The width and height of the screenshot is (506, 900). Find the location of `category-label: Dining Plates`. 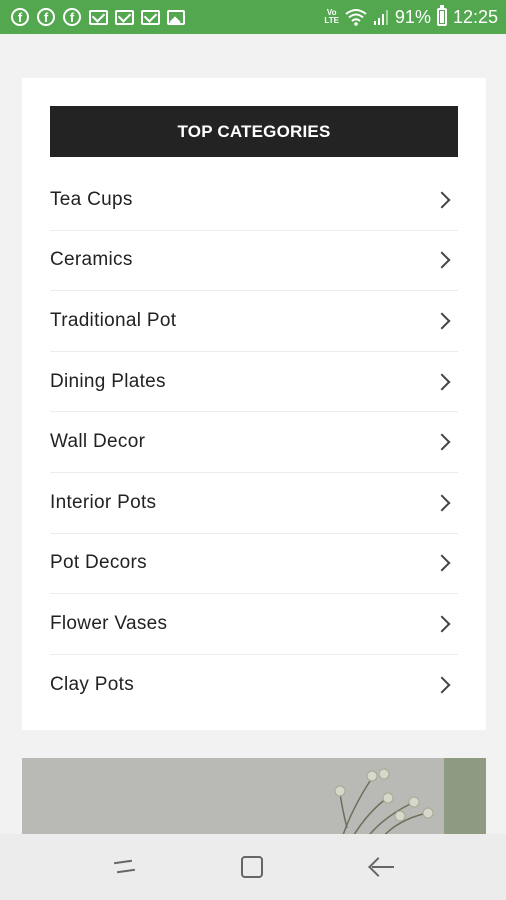

category-label: Dining Plates is located at coordinates (108, 381).